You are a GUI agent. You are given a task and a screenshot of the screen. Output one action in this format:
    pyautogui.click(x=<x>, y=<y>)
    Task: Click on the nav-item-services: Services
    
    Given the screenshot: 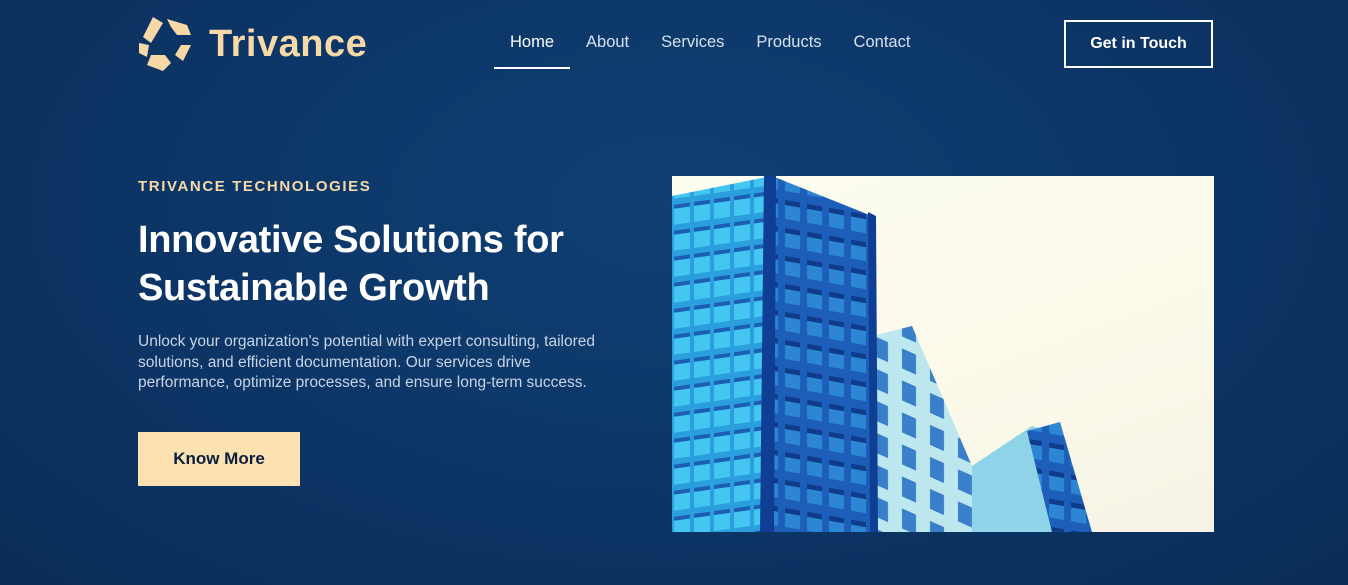 What is the action you would take?
    pyautogui.click(x=692, y=45)
    